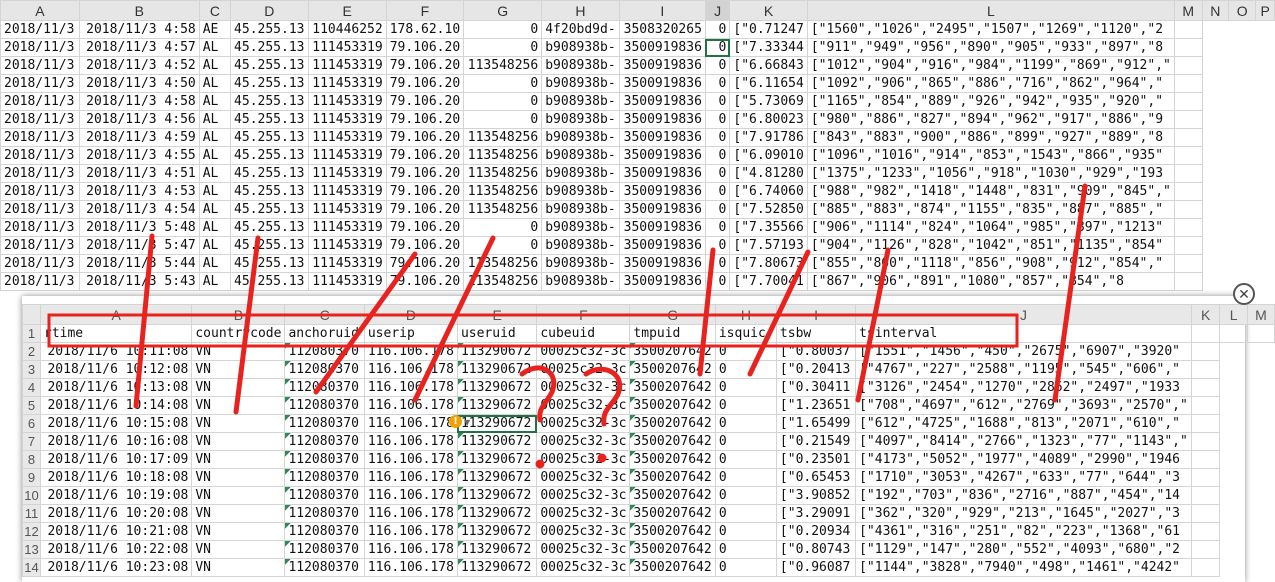  What do you see at coordinates (816, 333) in the screenshot?
I see `field-header: tsbw` at bounding box center [816, 333].